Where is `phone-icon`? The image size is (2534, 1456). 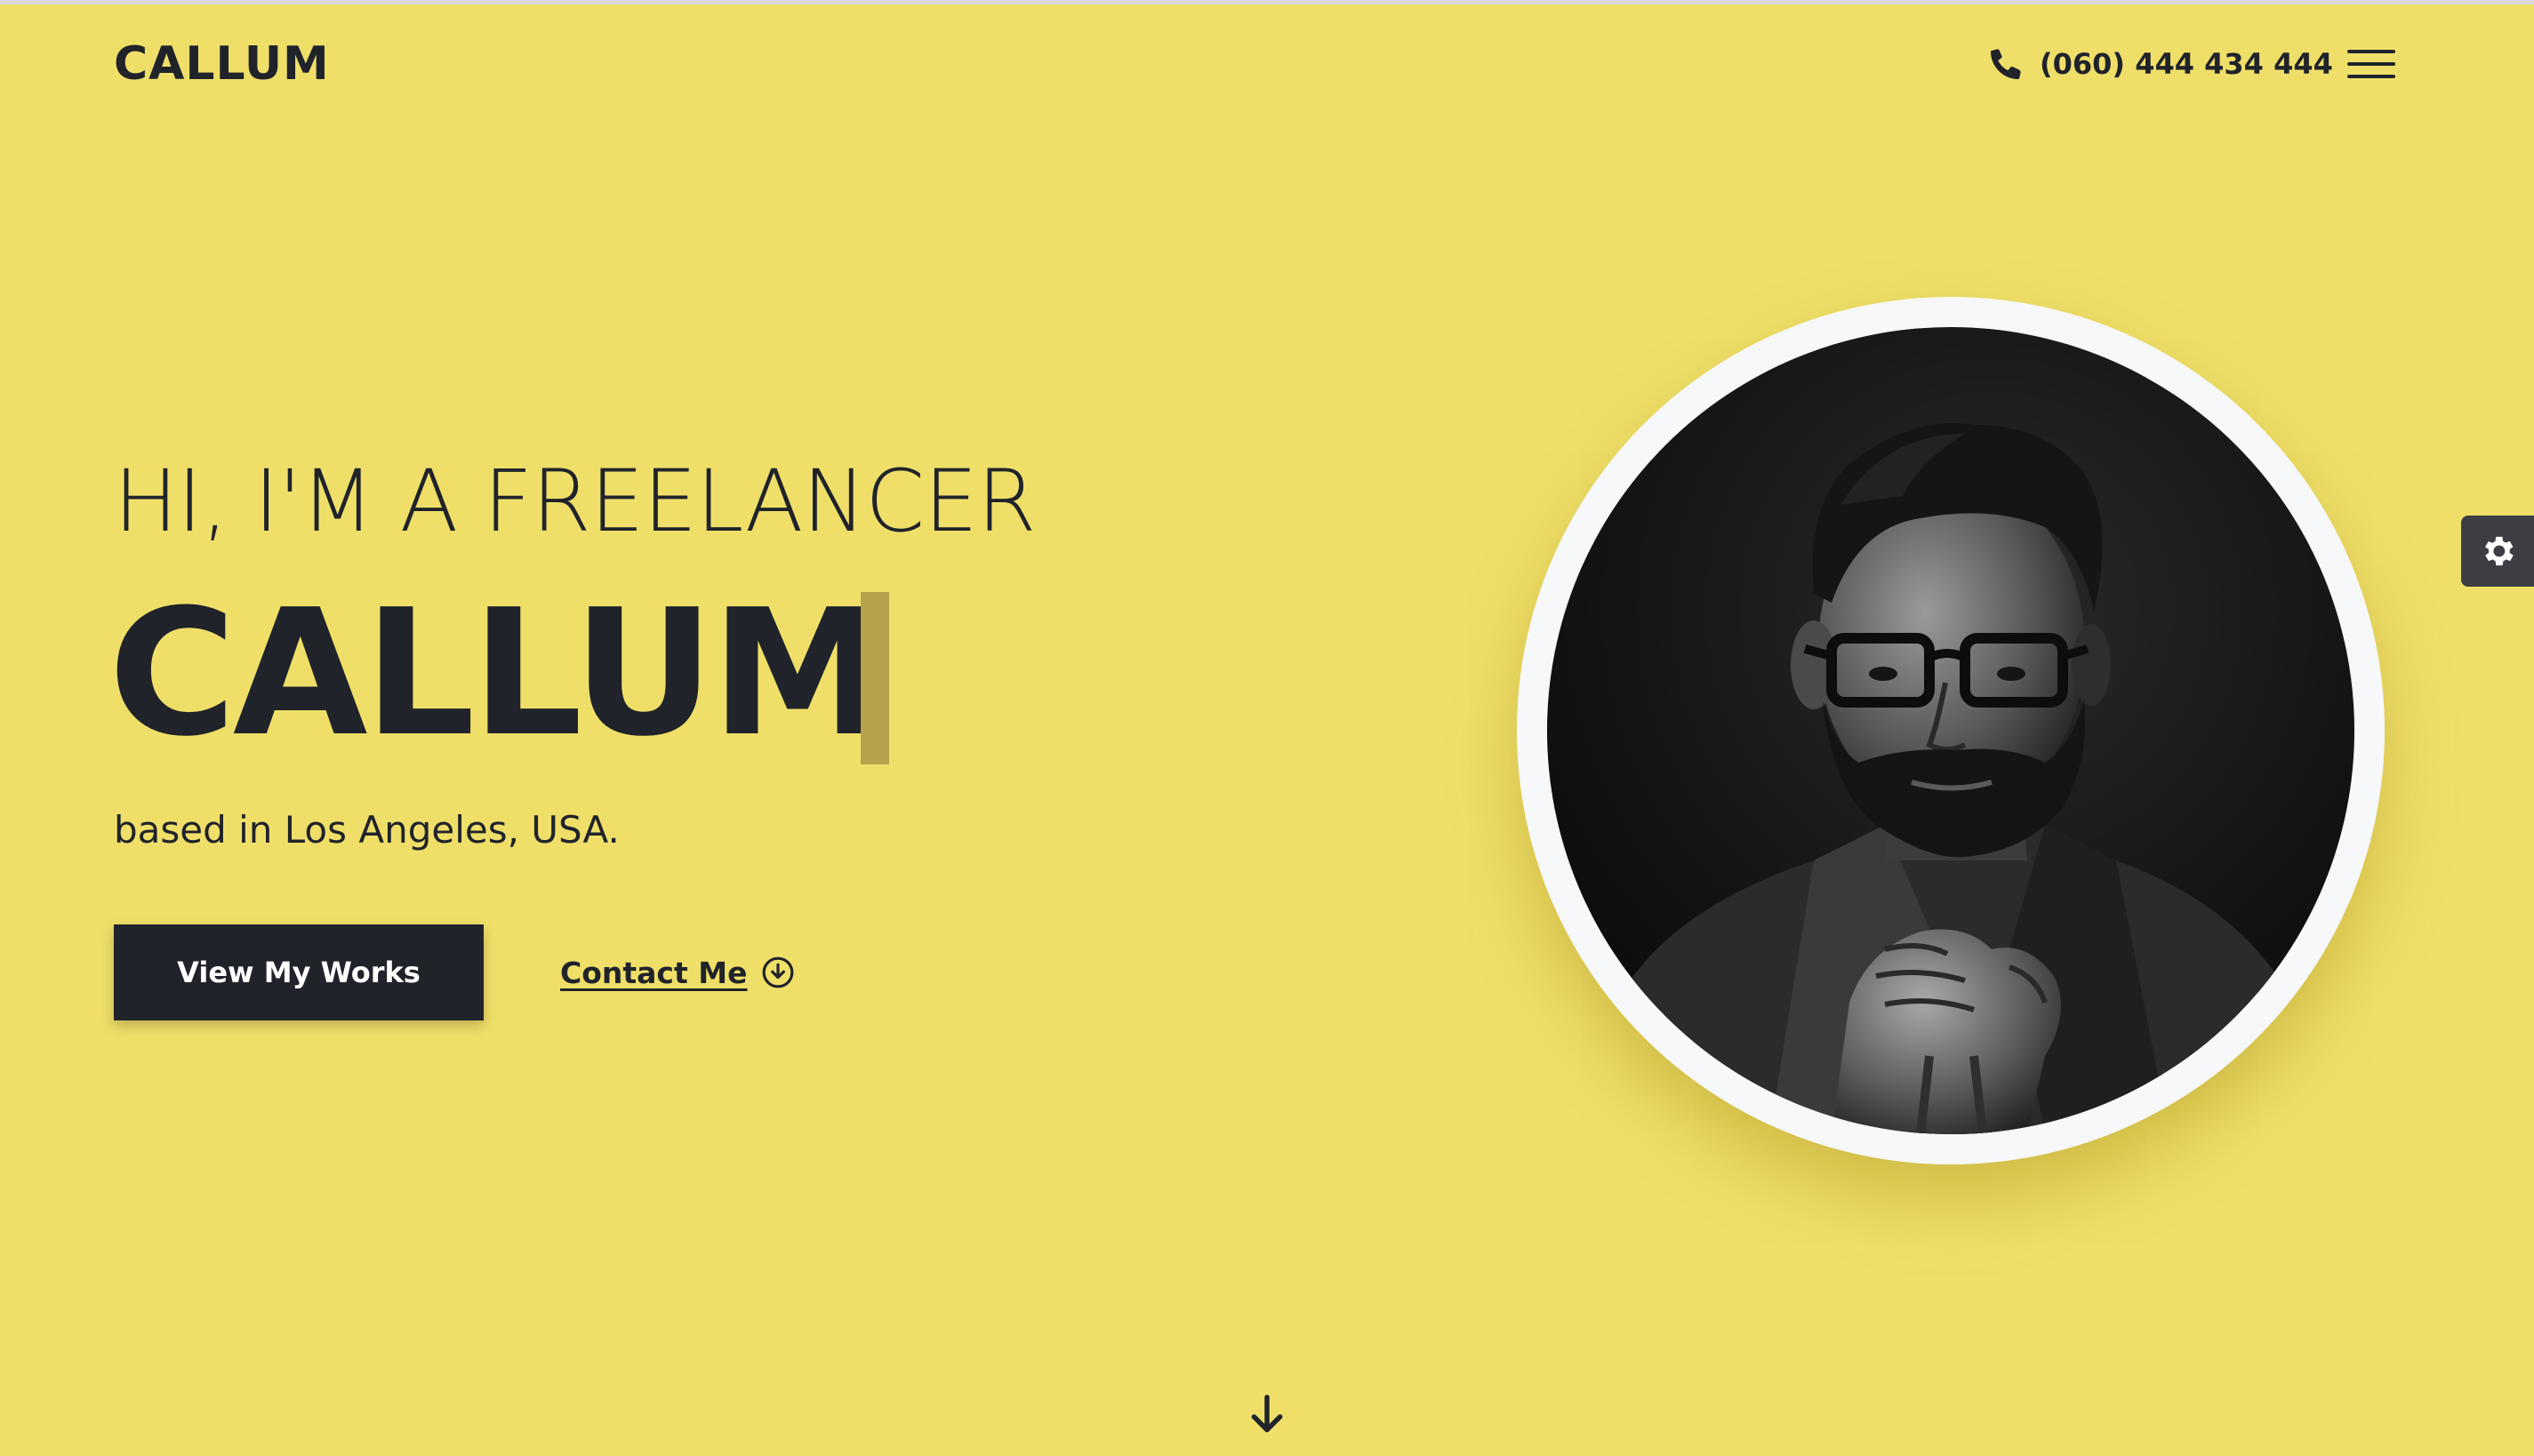
phone-icon is located at coordinates (2006, 64).